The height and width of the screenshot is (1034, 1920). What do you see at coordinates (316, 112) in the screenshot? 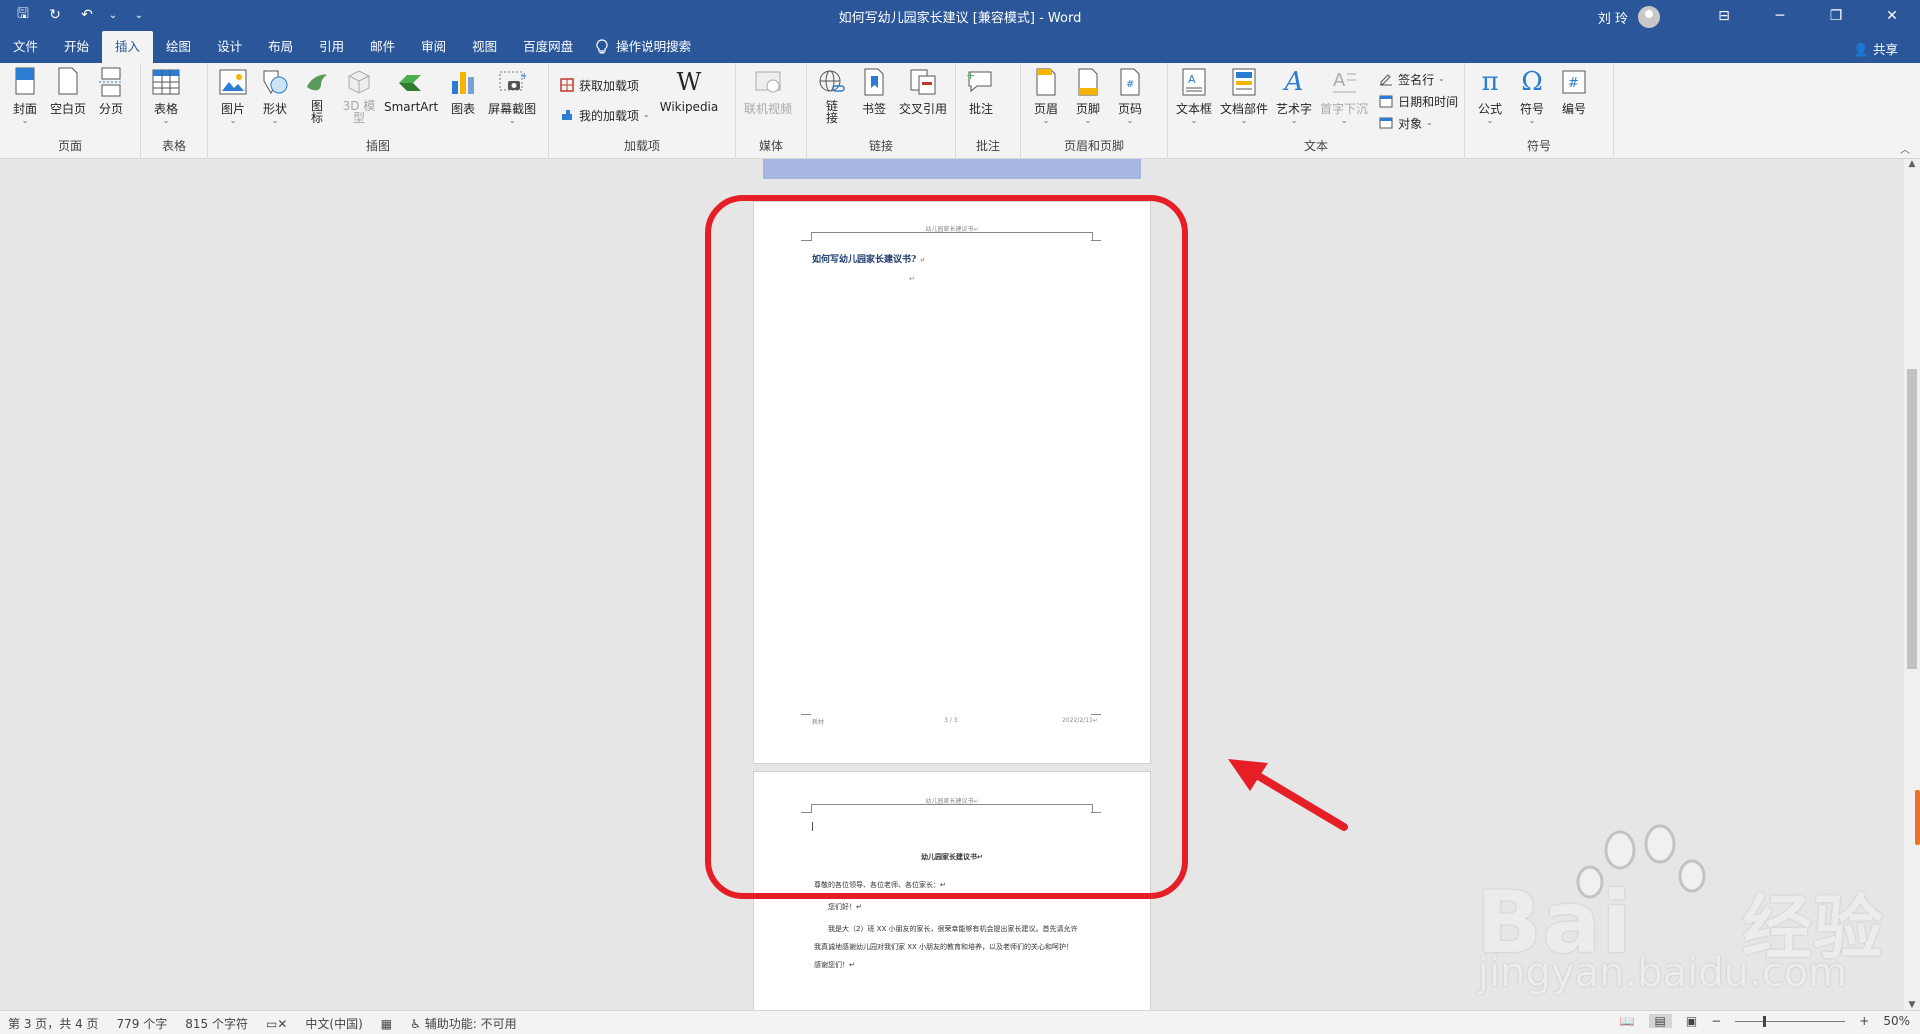
I see `icons-label: 图 标` at bounding box center [316, 112].